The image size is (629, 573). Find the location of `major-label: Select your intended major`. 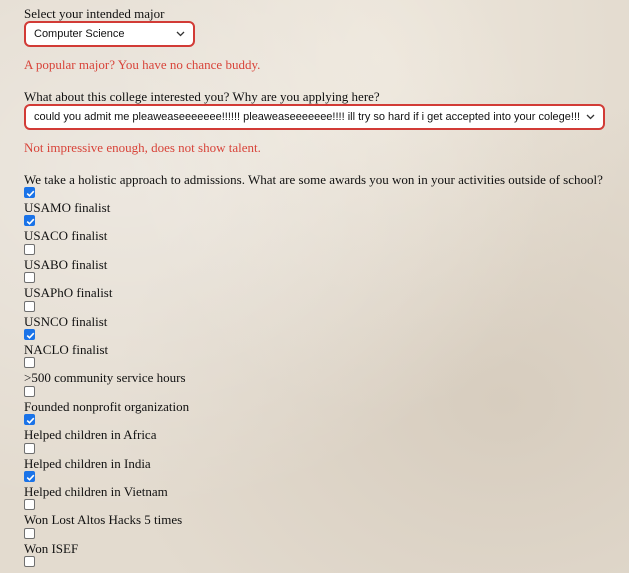

major-label: Select your intended major is located at coordinates (94, 13).